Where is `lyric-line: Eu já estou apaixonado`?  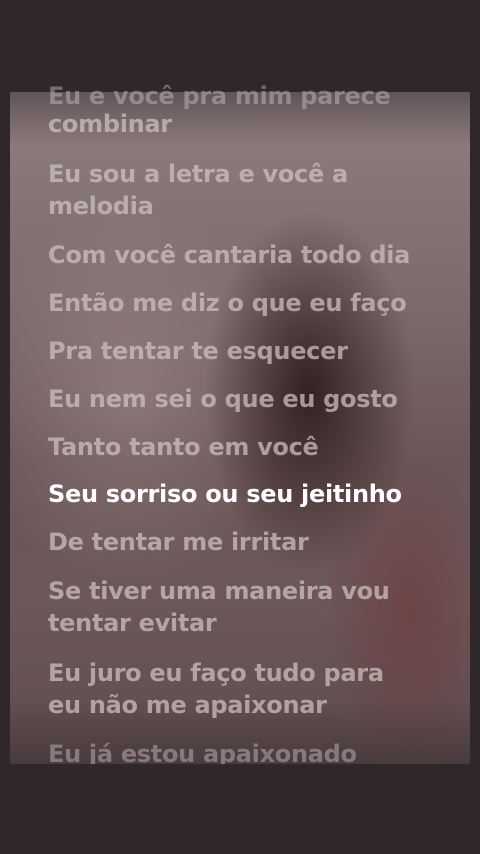
lyric-line: Eu já estou apaixonado is located at coordinates (202, 751).